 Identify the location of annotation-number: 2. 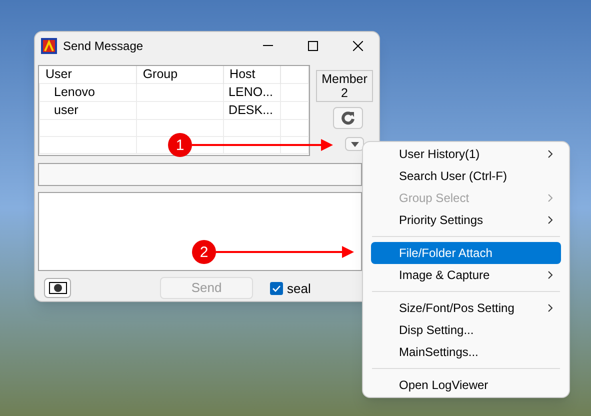
(204, 252).